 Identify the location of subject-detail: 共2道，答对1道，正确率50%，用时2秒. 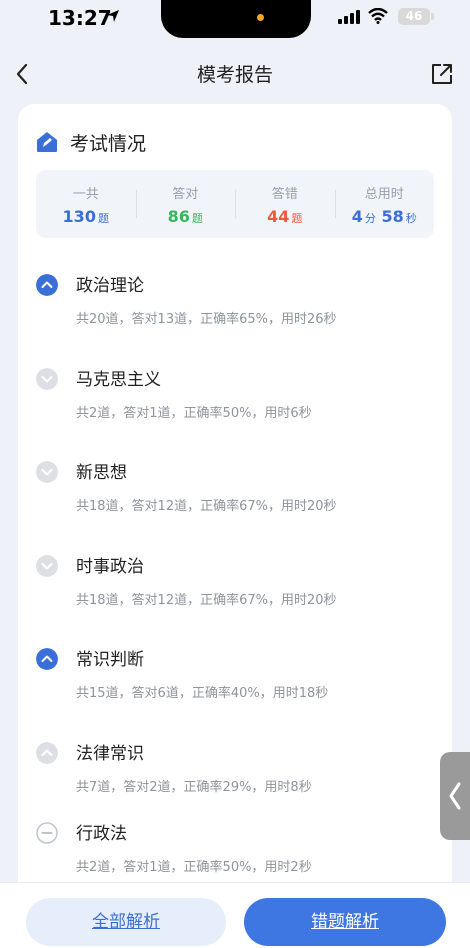
(194, 867).